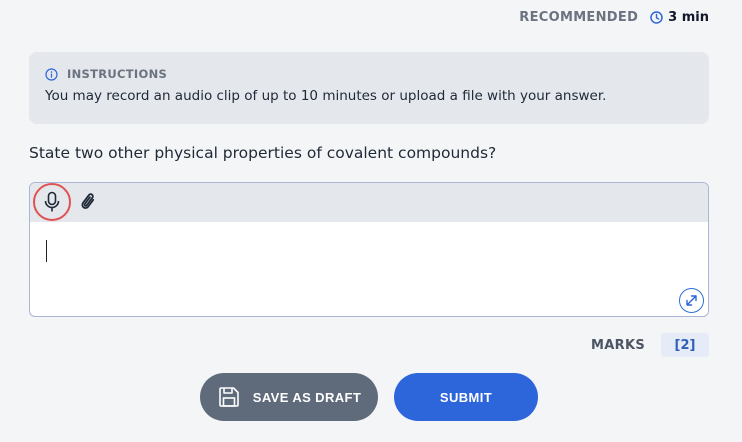  I want to click on recommended-time-value: 3 min, so click(688, 17).